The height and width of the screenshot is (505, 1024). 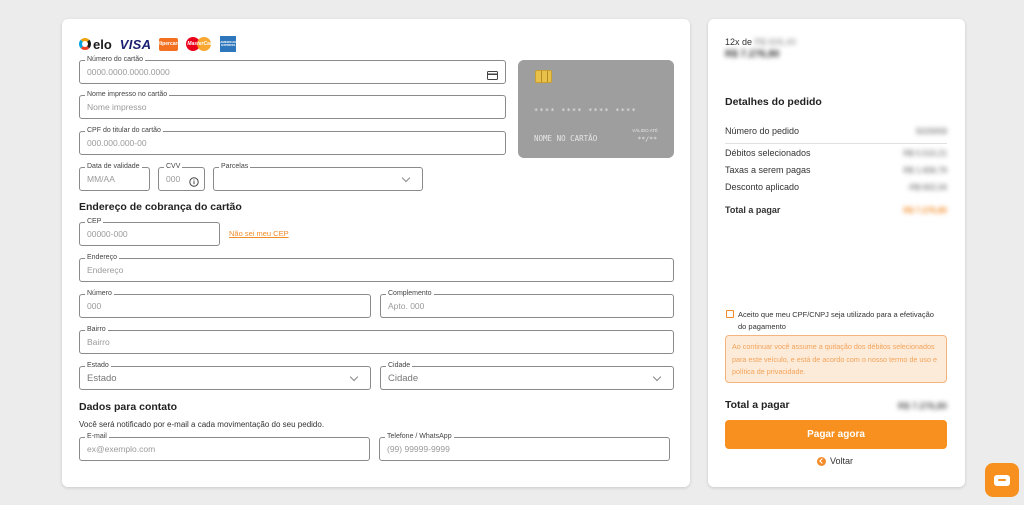 What do you see at coordinates (925, 170) in the screenshot?
I see `fees-value: R$ 1.658,79` at bounding box center [925, 170].